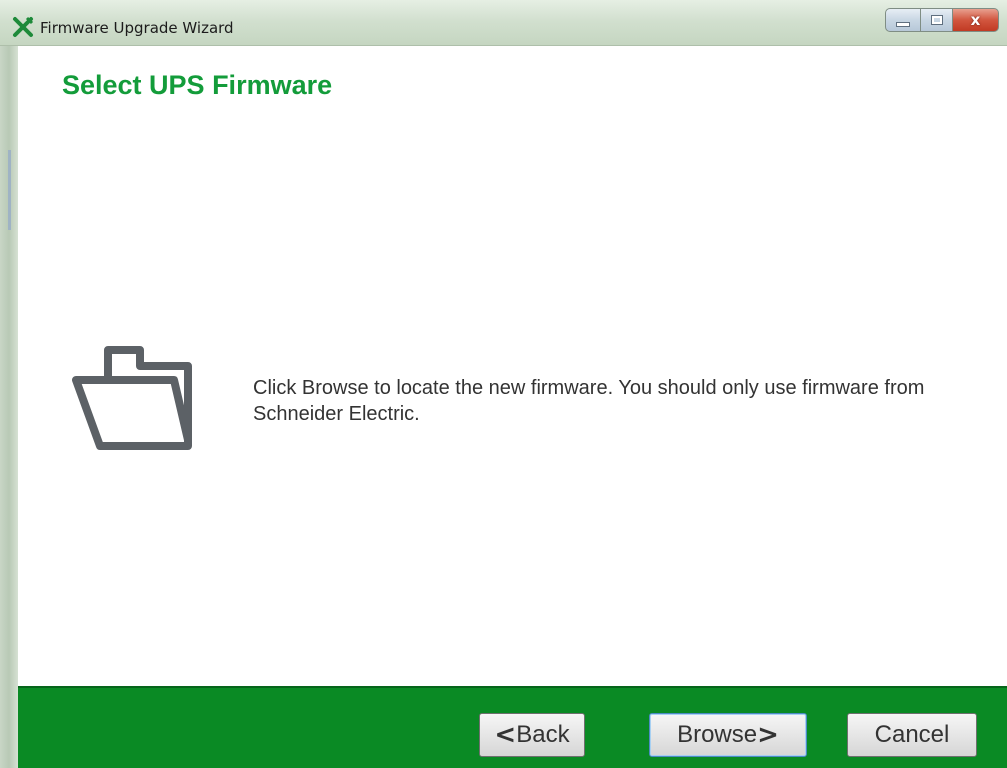 This screenshot has width=1007, height=768. Describe the element at coordinates (137, 28) in the screenshot. I see `window-title: Firmware Upgrade Wizard` at that location.